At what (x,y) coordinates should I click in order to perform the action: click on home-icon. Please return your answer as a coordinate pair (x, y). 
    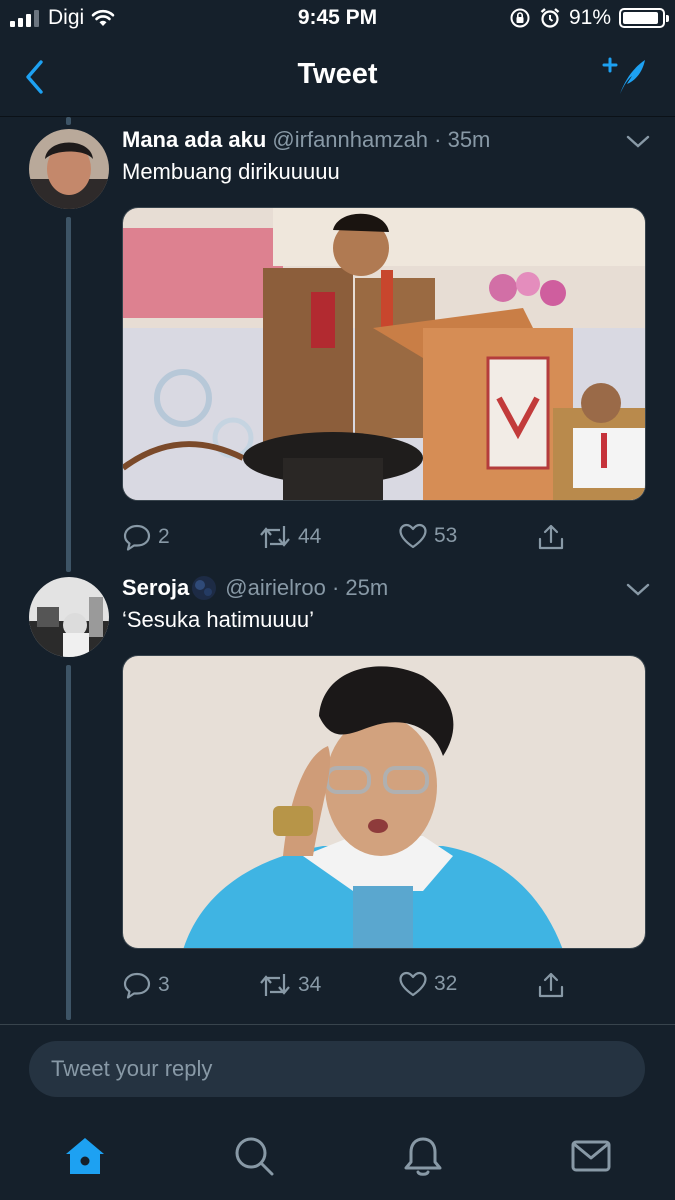
    Looking at the image, I should click on (85, 1156).